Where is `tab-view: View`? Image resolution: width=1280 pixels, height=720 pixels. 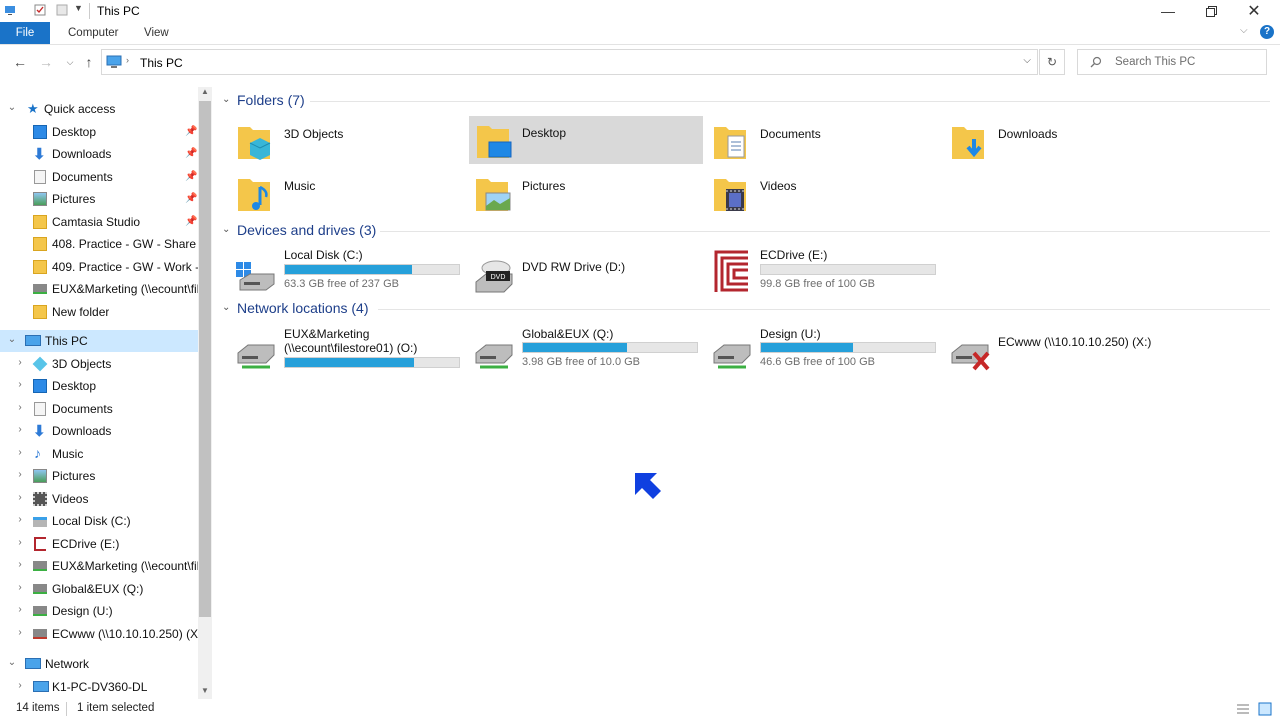 tab-view: View is located at coordinates (156, 33).